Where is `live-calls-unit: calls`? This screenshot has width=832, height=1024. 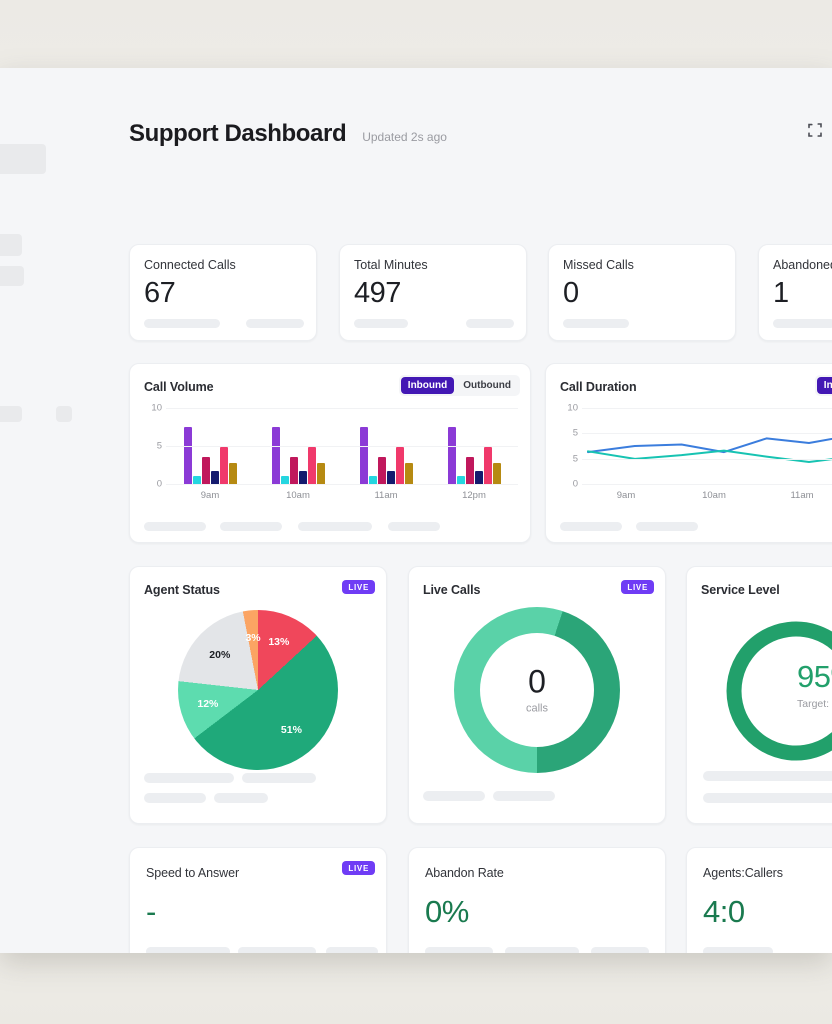
live-calls-unit: calls is located at coordinates (537, 708).